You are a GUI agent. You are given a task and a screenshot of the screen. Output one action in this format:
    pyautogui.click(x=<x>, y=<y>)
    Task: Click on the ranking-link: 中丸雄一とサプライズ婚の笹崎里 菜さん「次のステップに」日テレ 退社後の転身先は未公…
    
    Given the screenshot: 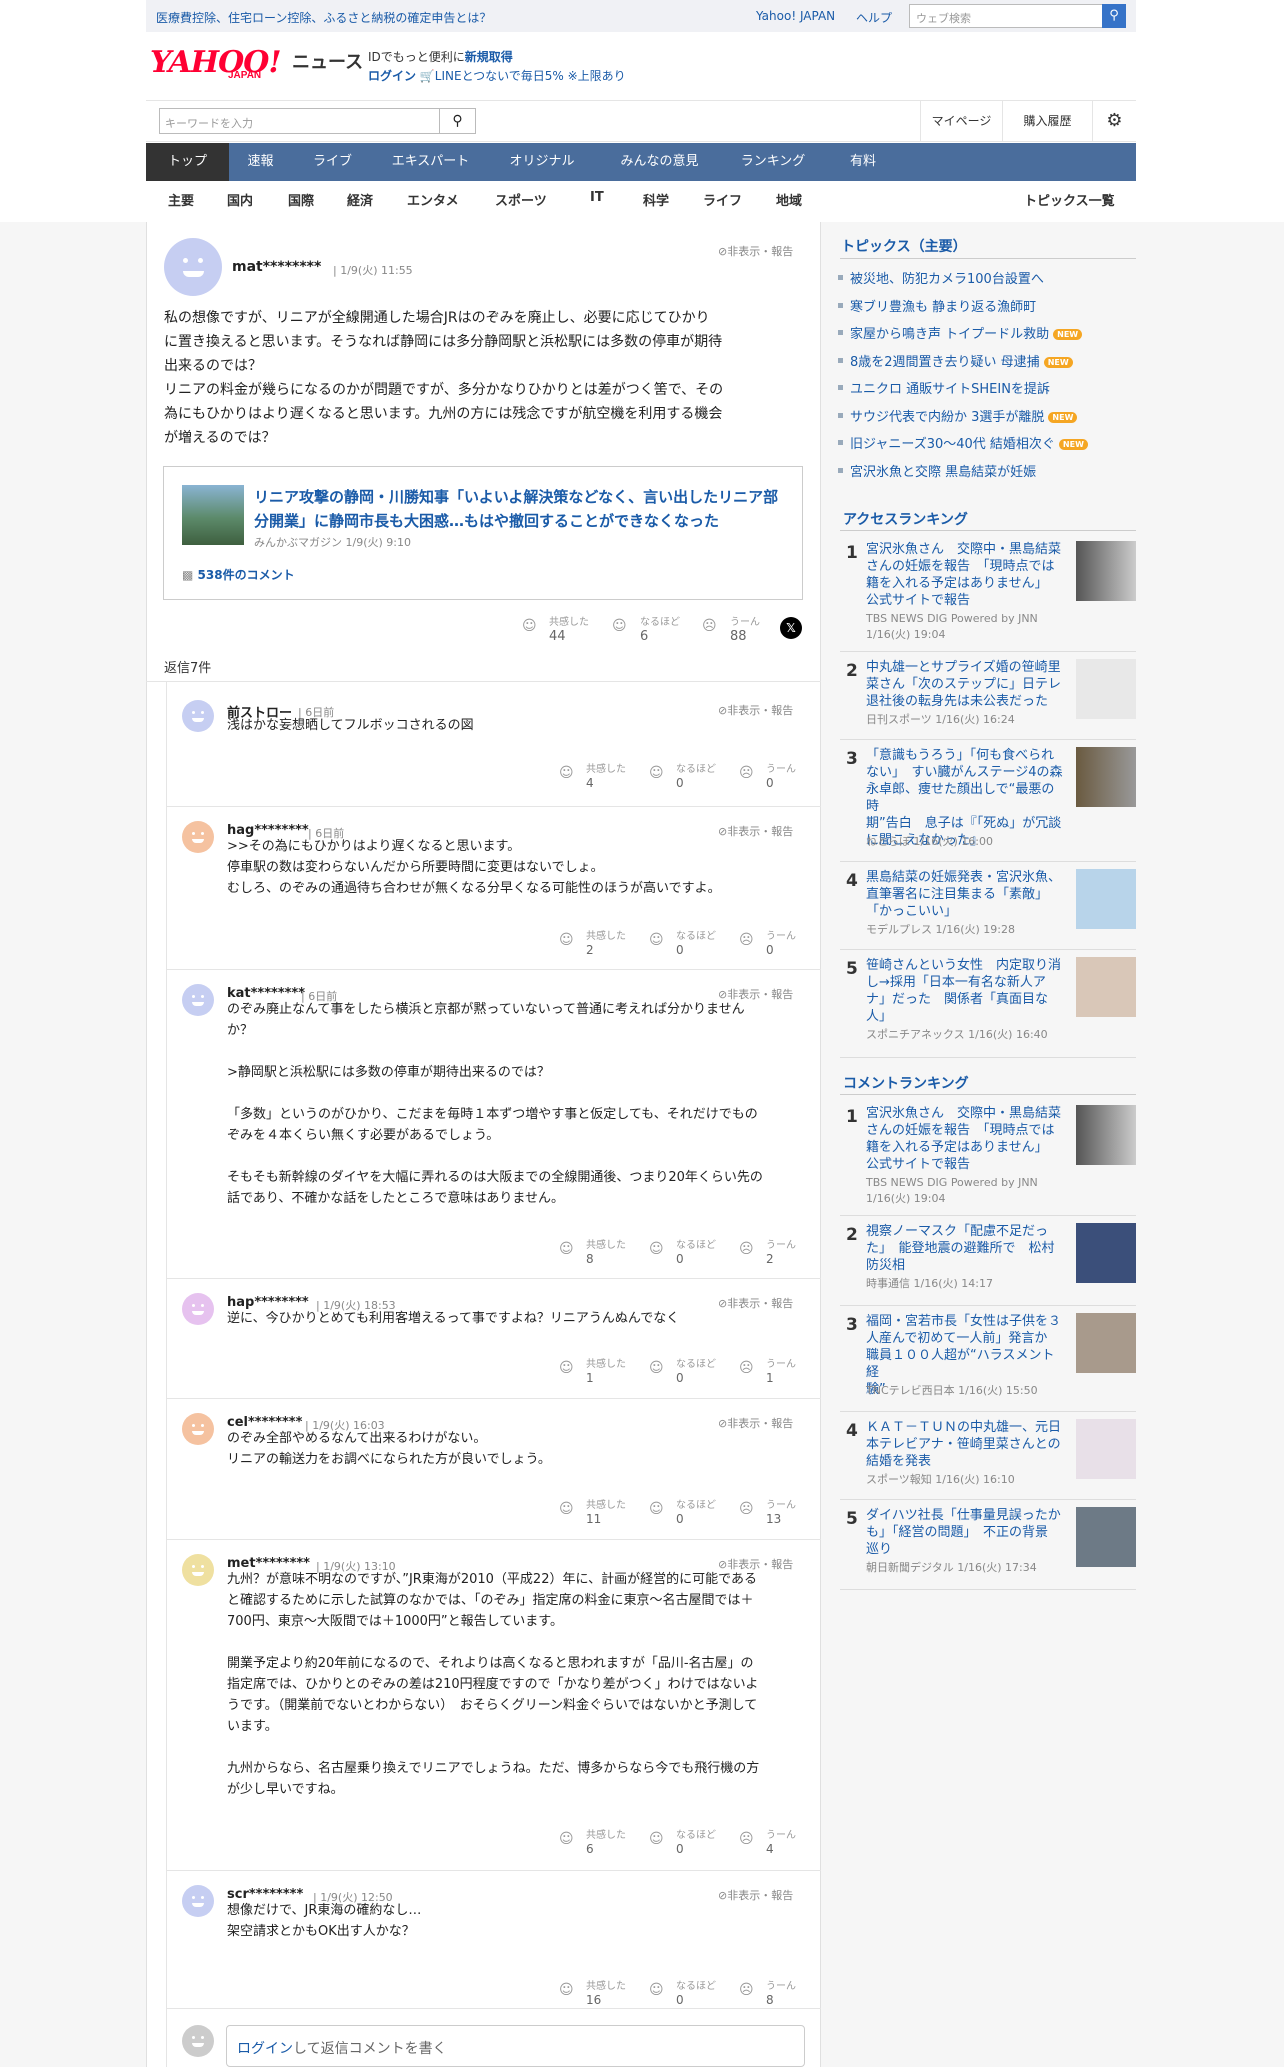 What is the action you would take?
    pyautogui.click(x=966, y=684)
    